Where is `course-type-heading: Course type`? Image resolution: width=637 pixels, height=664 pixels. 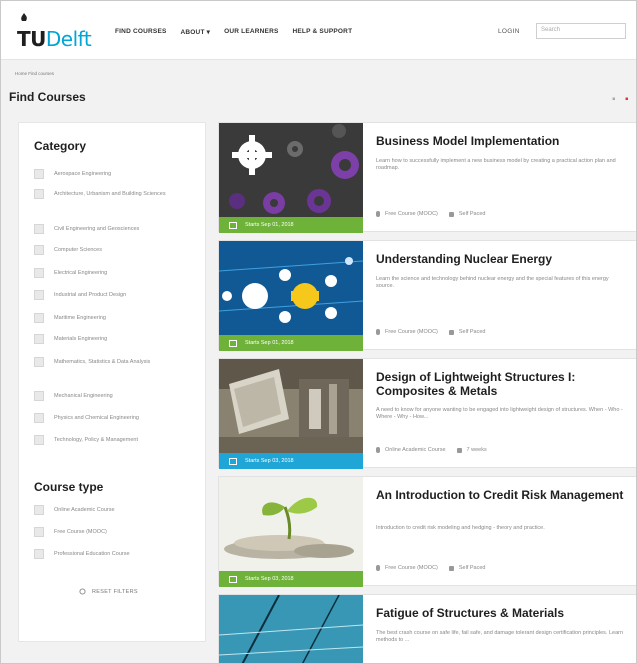
course-type-heading: Course type is located at coordinates (69, 487).